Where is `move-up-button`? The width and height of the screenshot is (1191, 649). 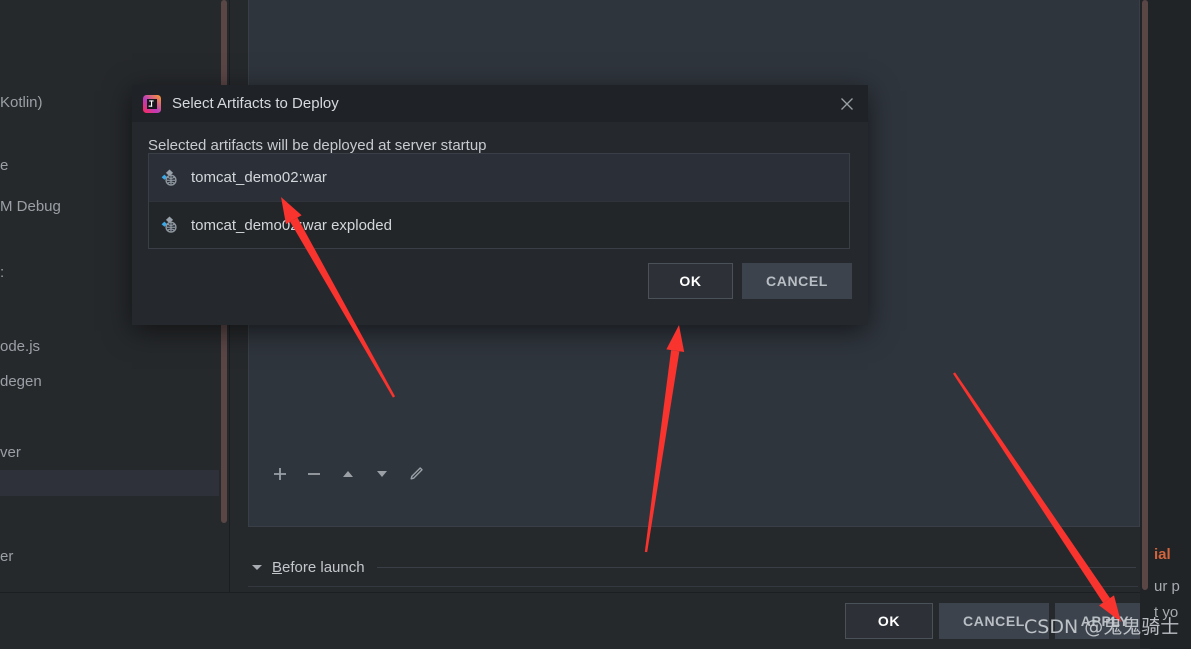
move-up-button is located at coordinates (348, 474).